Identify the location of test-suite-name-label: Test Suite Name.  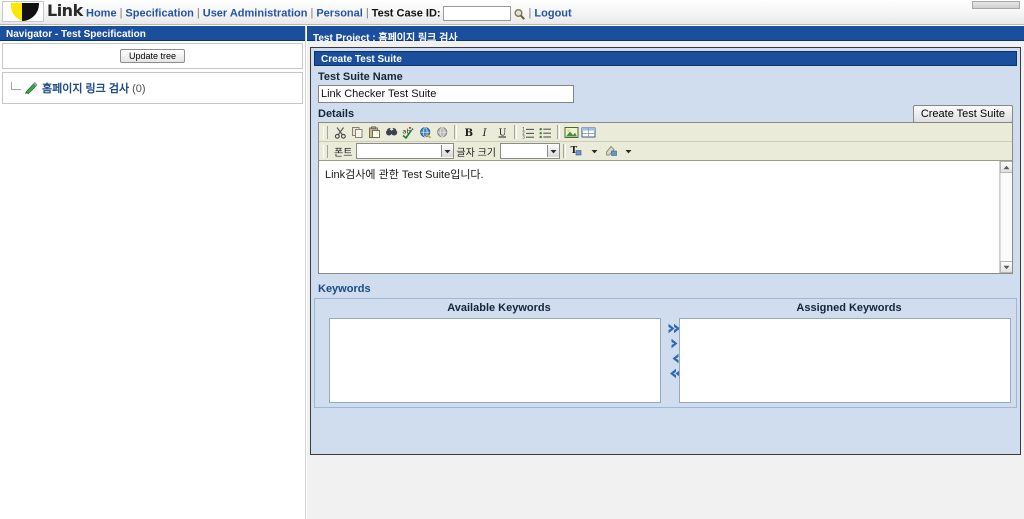
(360, 77).